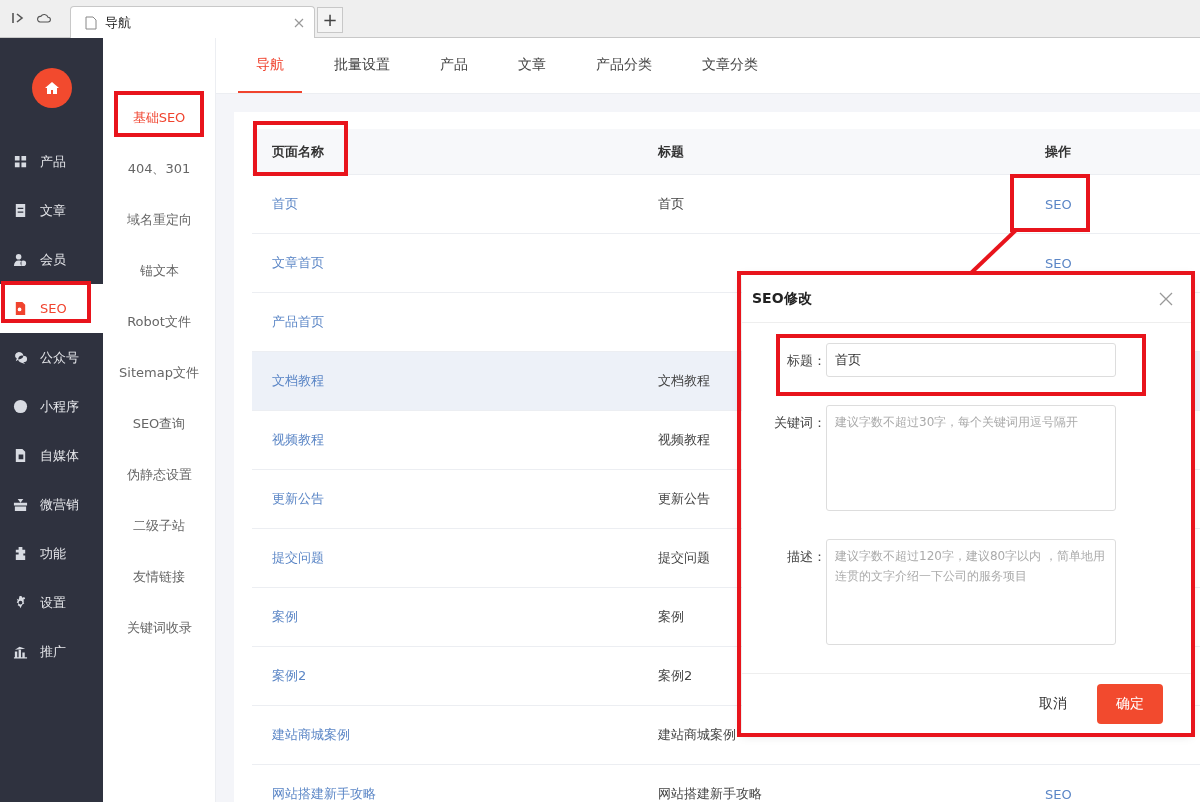  I want to click on sidebar-item: 会员, so click(51, 259).